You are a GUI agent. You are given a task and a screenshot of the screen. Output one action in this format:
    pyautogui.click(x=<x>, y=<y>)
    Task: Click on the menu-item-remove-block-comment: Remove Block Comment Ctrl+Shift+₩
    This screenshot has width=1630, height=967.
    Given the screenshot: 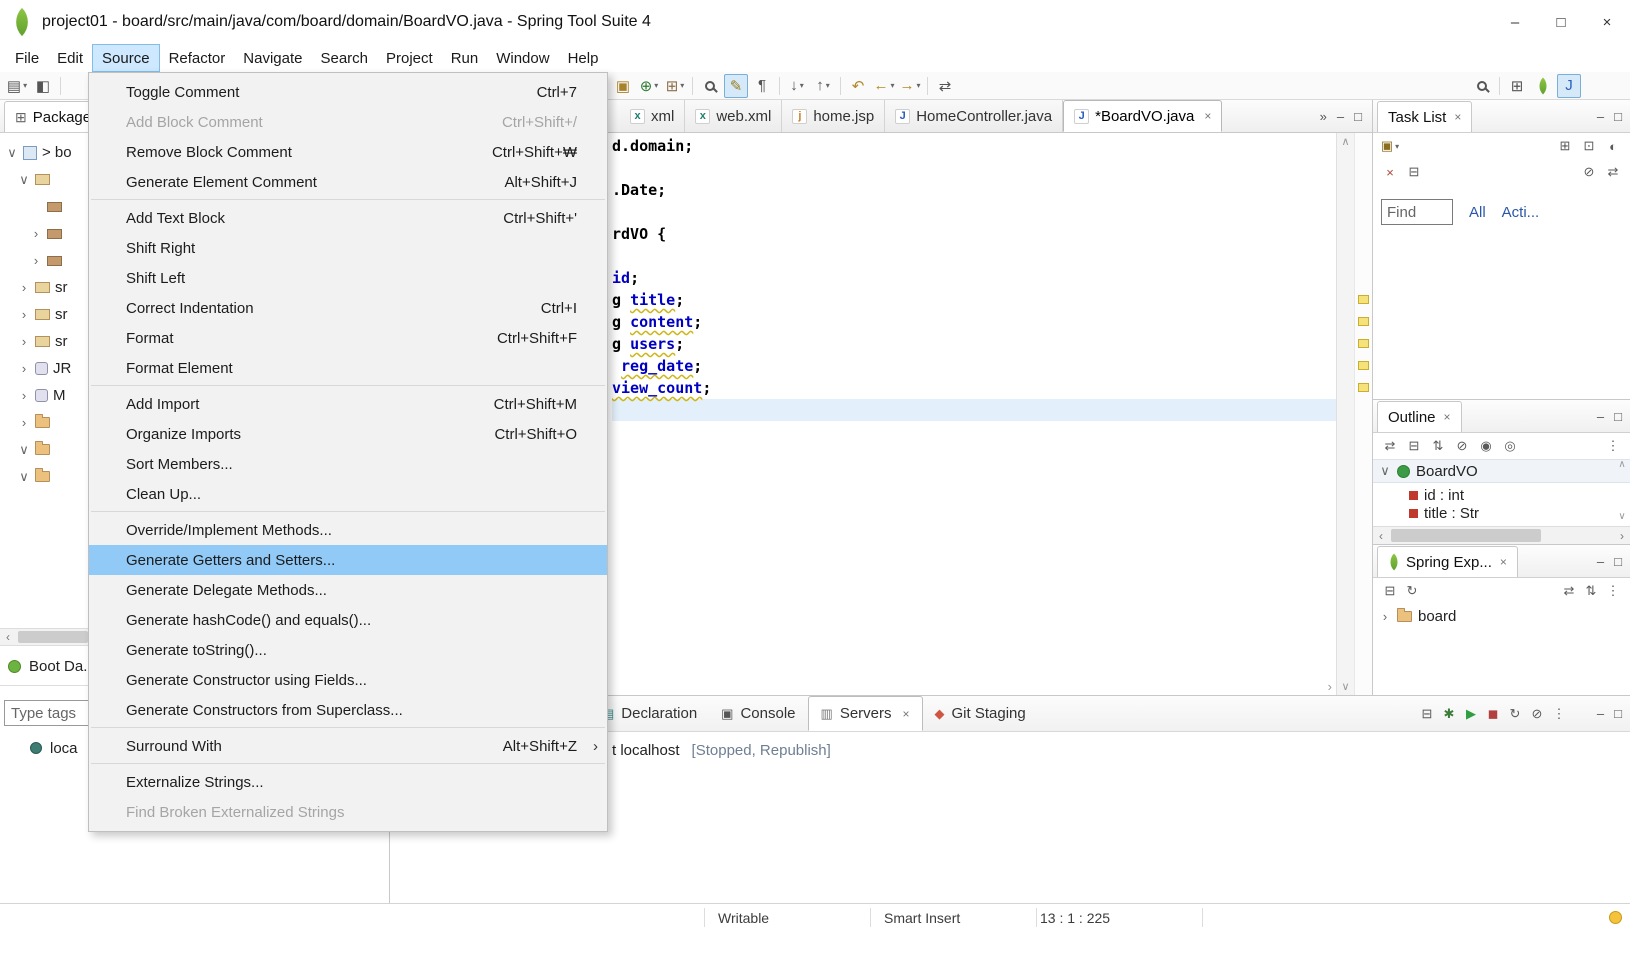 What is the action you would take?
    pyautogui.click(x=348, y=152)
    